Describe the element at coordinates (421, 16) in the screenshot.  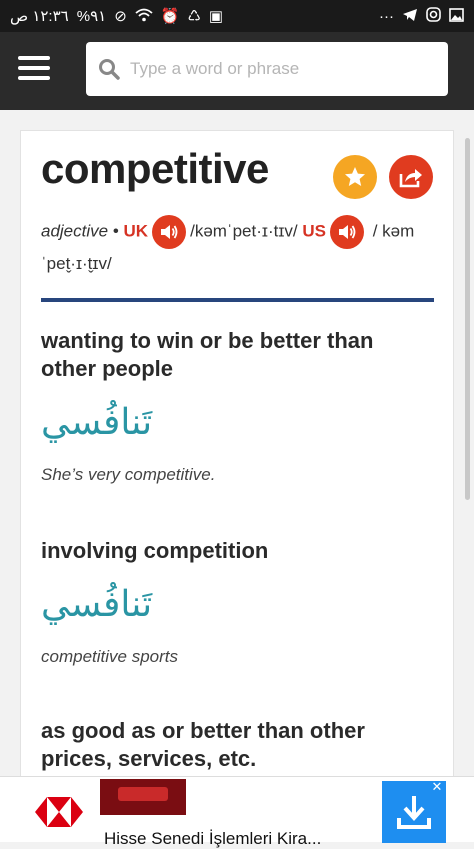
I see `status-right: ···` at that location.